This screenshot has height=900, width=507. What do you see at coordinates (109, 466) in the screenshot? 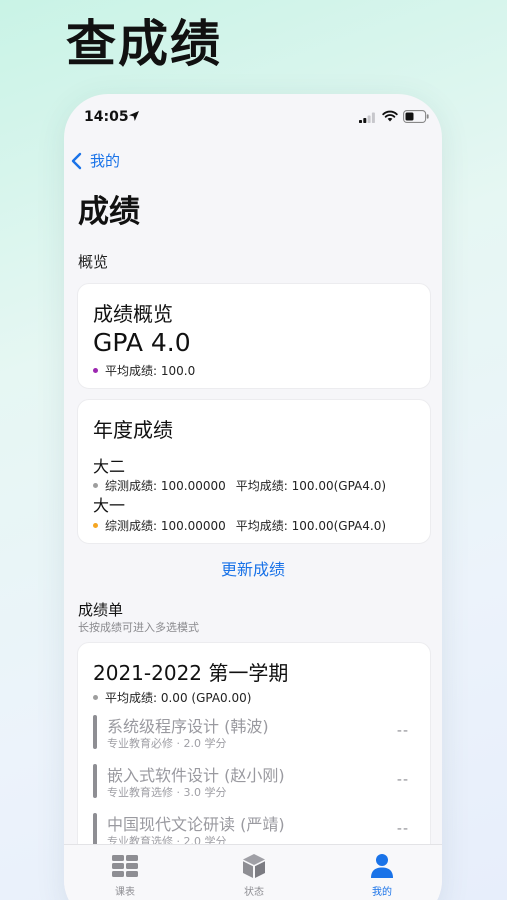
I see `year-name: 大二` at bounding box center [109, 466].